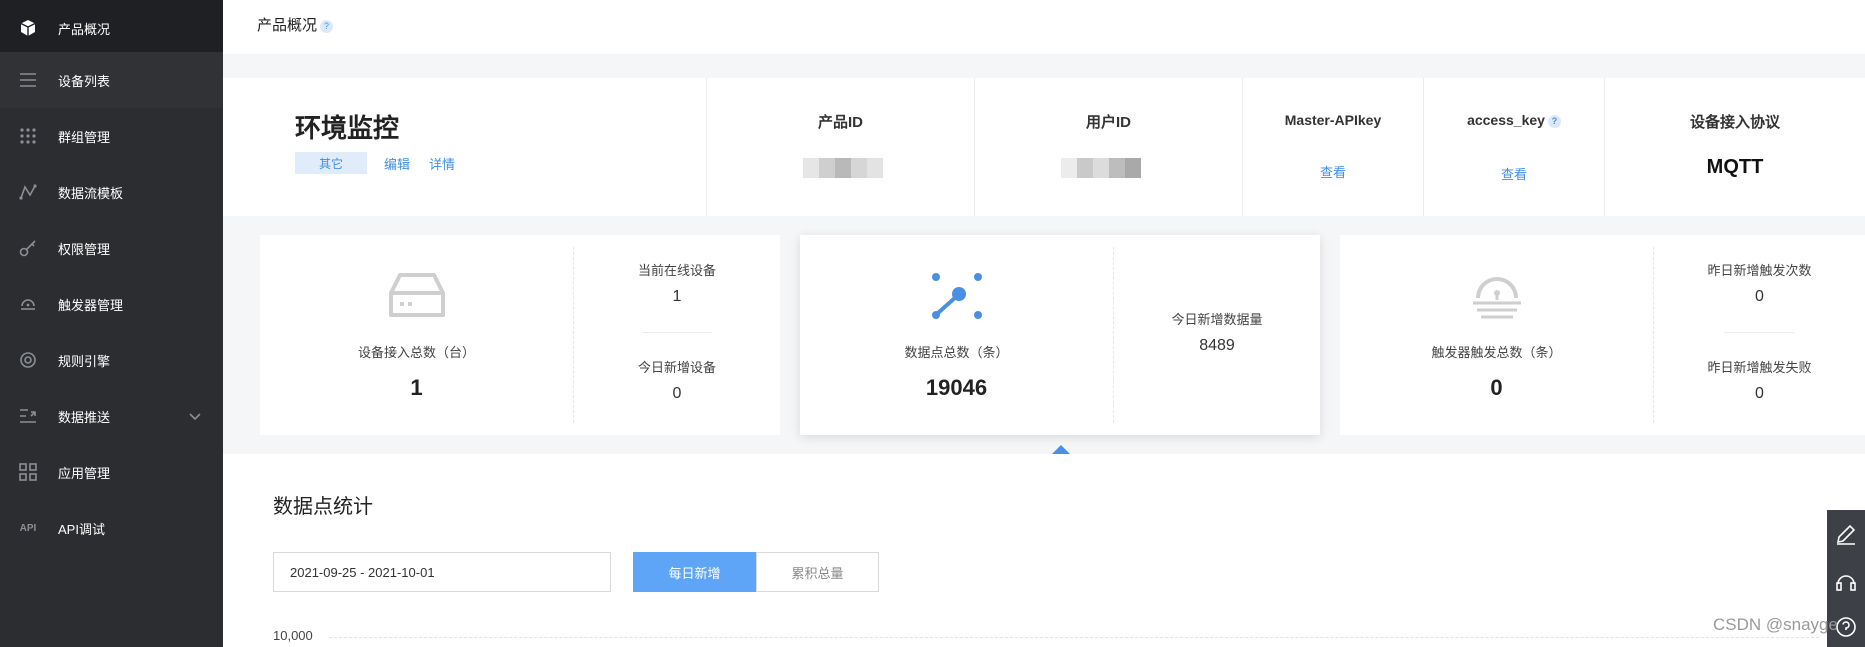  I want to click on selected-card-pointer, so click(1061, 449).